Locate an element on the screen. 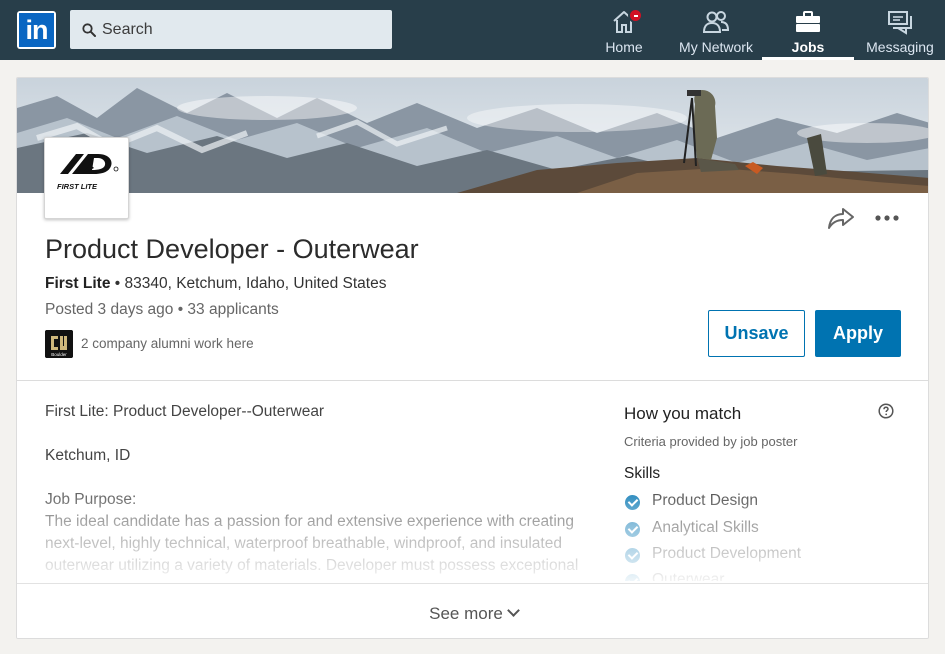 This screenshot has height=654, width=945. see-more-label: See more is located at coordinates (466, 613).